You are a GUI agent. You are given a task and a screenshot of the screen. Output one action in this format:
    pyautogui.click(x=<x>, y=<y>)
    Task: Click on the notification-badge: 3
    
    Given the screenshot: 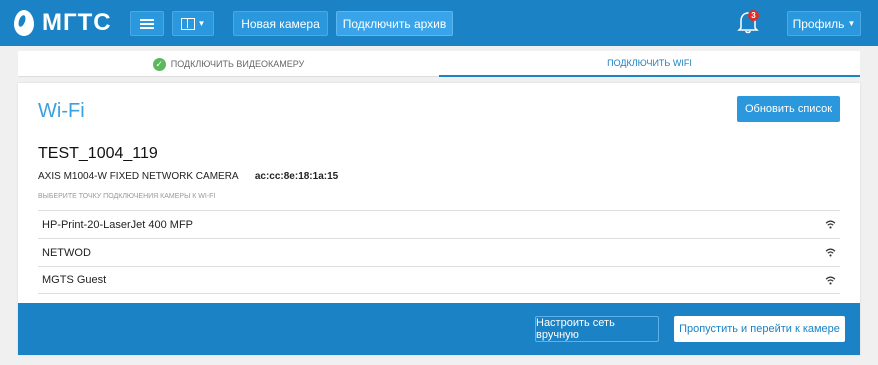 What is the action you would take?
    pyautogui.click(x=753, y=15)
    